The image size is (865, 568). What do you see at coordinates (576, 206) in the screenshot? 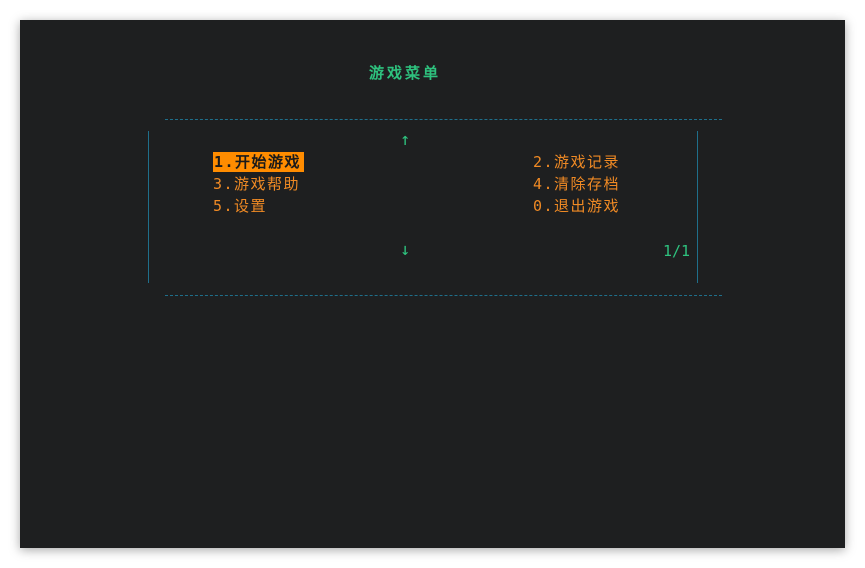
I see `menu-item-exit-game: 0.退出游戏` at bounding box center [576, 206].